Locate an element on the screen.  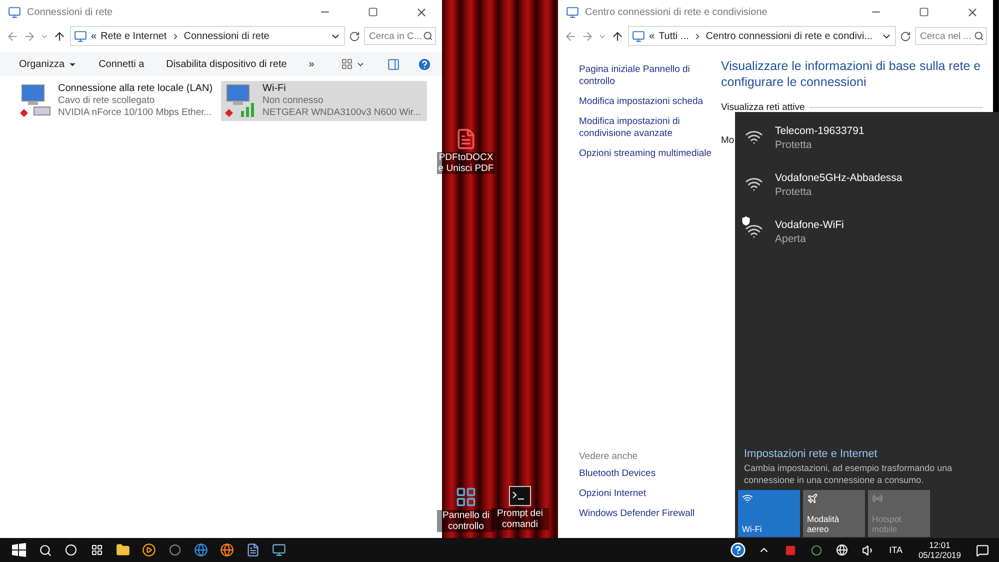
network-name: Telecom-19633791 is located at coordinates (819, 131).